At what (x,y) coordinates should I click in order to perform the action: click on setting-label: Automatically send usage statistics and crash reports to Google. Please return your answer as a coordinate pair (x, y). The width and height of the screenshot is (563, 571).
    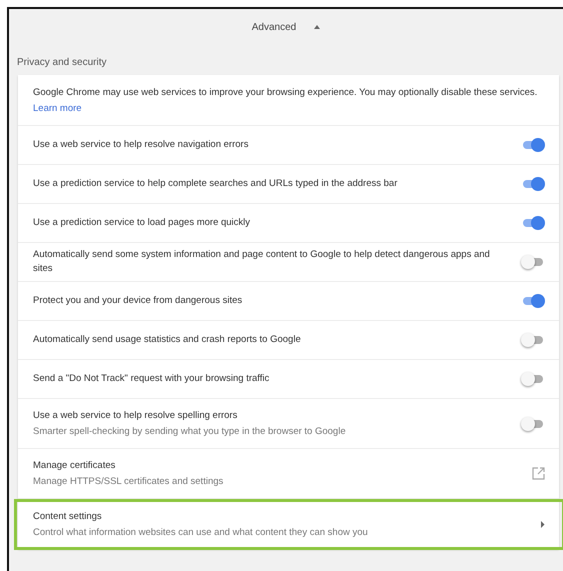
    Looking at the image, I should click on (167, 340).